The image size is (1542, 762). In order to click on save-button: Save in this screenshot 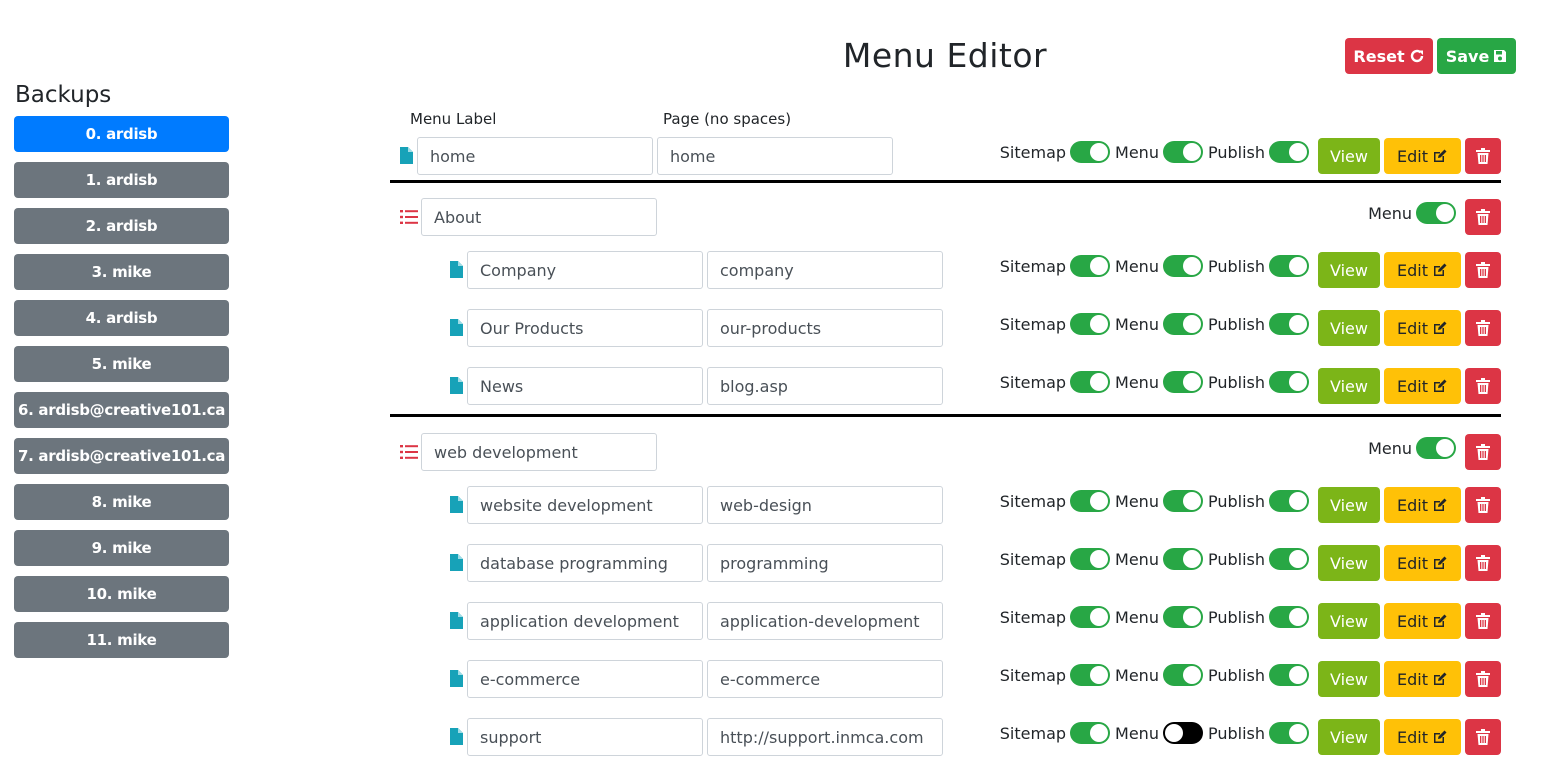, I will do `click(1476, 56)`.